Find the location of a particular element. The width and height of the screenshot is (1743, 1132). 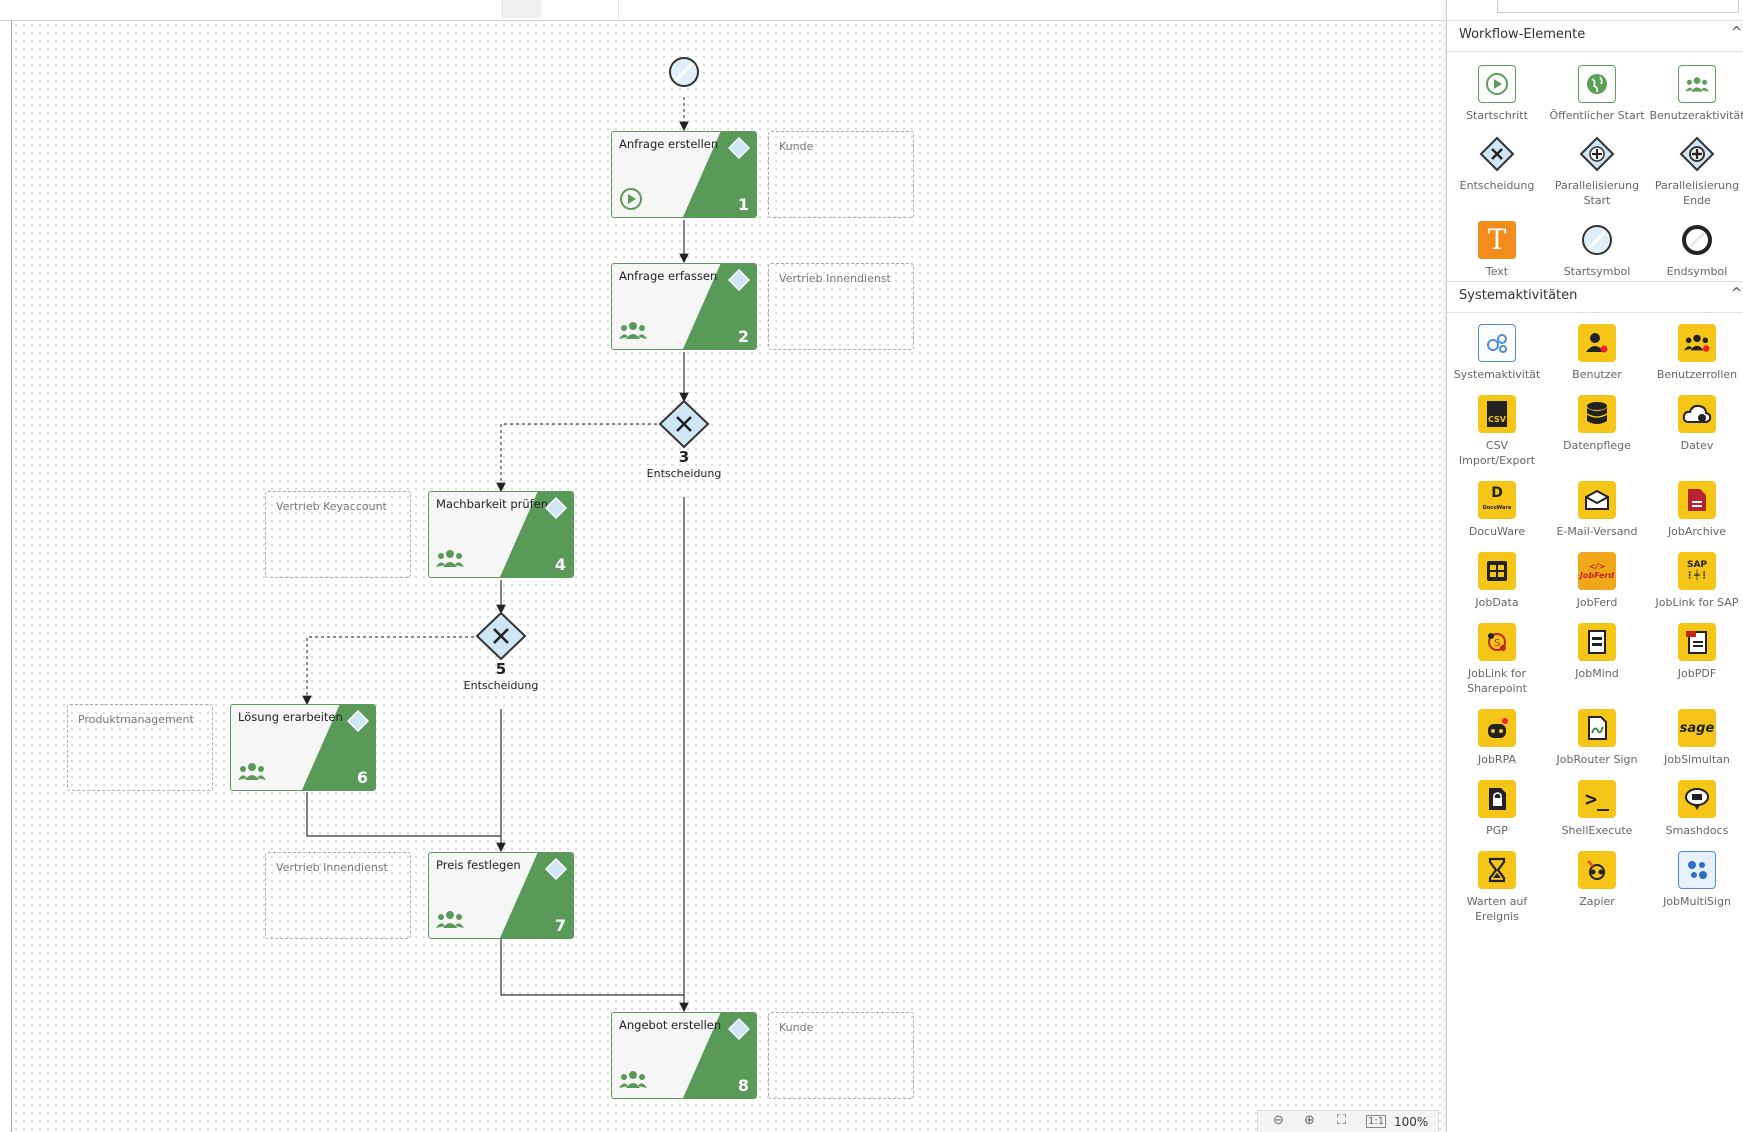

tool-entscheidung: Entscheidung is located at coordinates (1497, 163).